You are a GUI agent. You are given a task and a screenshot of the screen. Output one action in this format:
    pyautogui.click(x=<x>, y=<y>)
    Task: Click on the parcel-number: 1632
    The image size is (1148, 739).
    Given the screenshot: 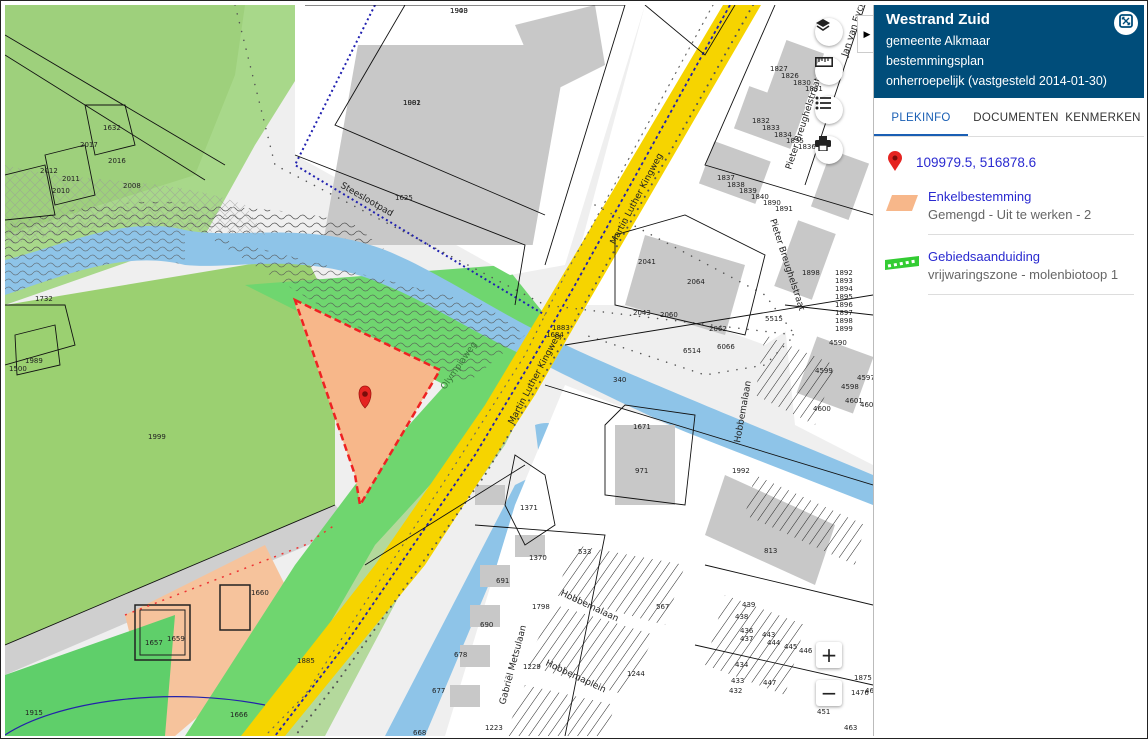 What is the action you would take?
    pyautogui.click(x=112, y=128)
    